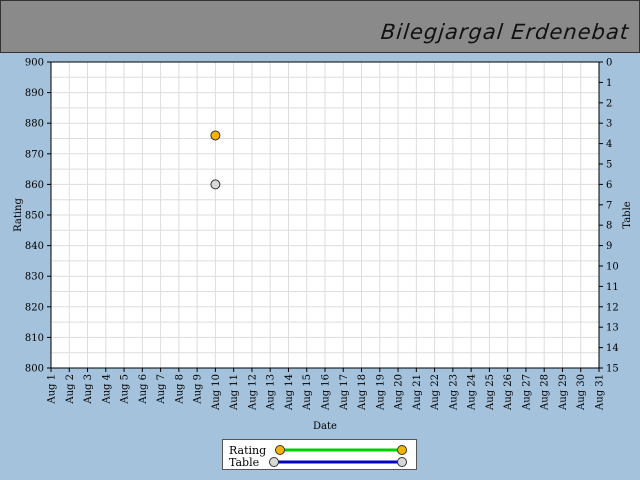  I want to click on x-tick-label: Aug 1, so click(52, 389).